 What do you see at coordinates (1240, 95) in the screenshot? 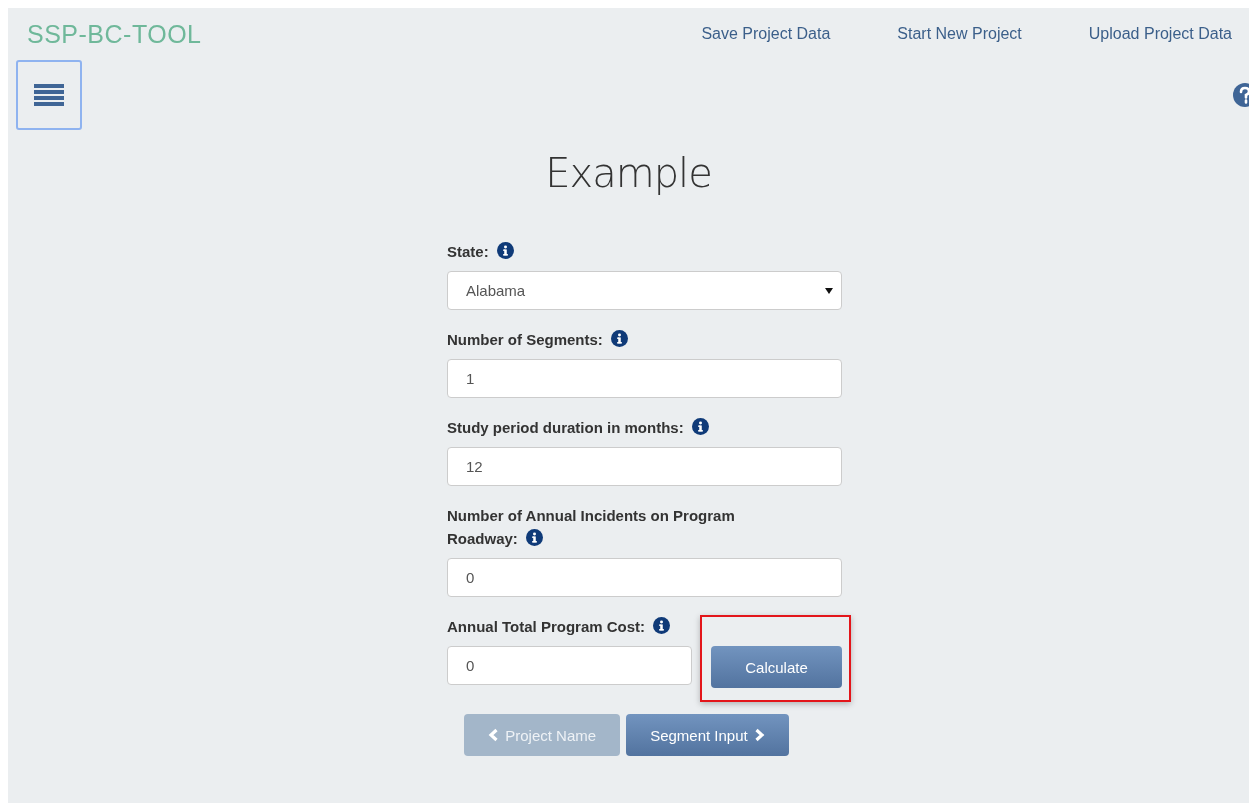
I see `help-icon` at bounding box center [1240, 95].